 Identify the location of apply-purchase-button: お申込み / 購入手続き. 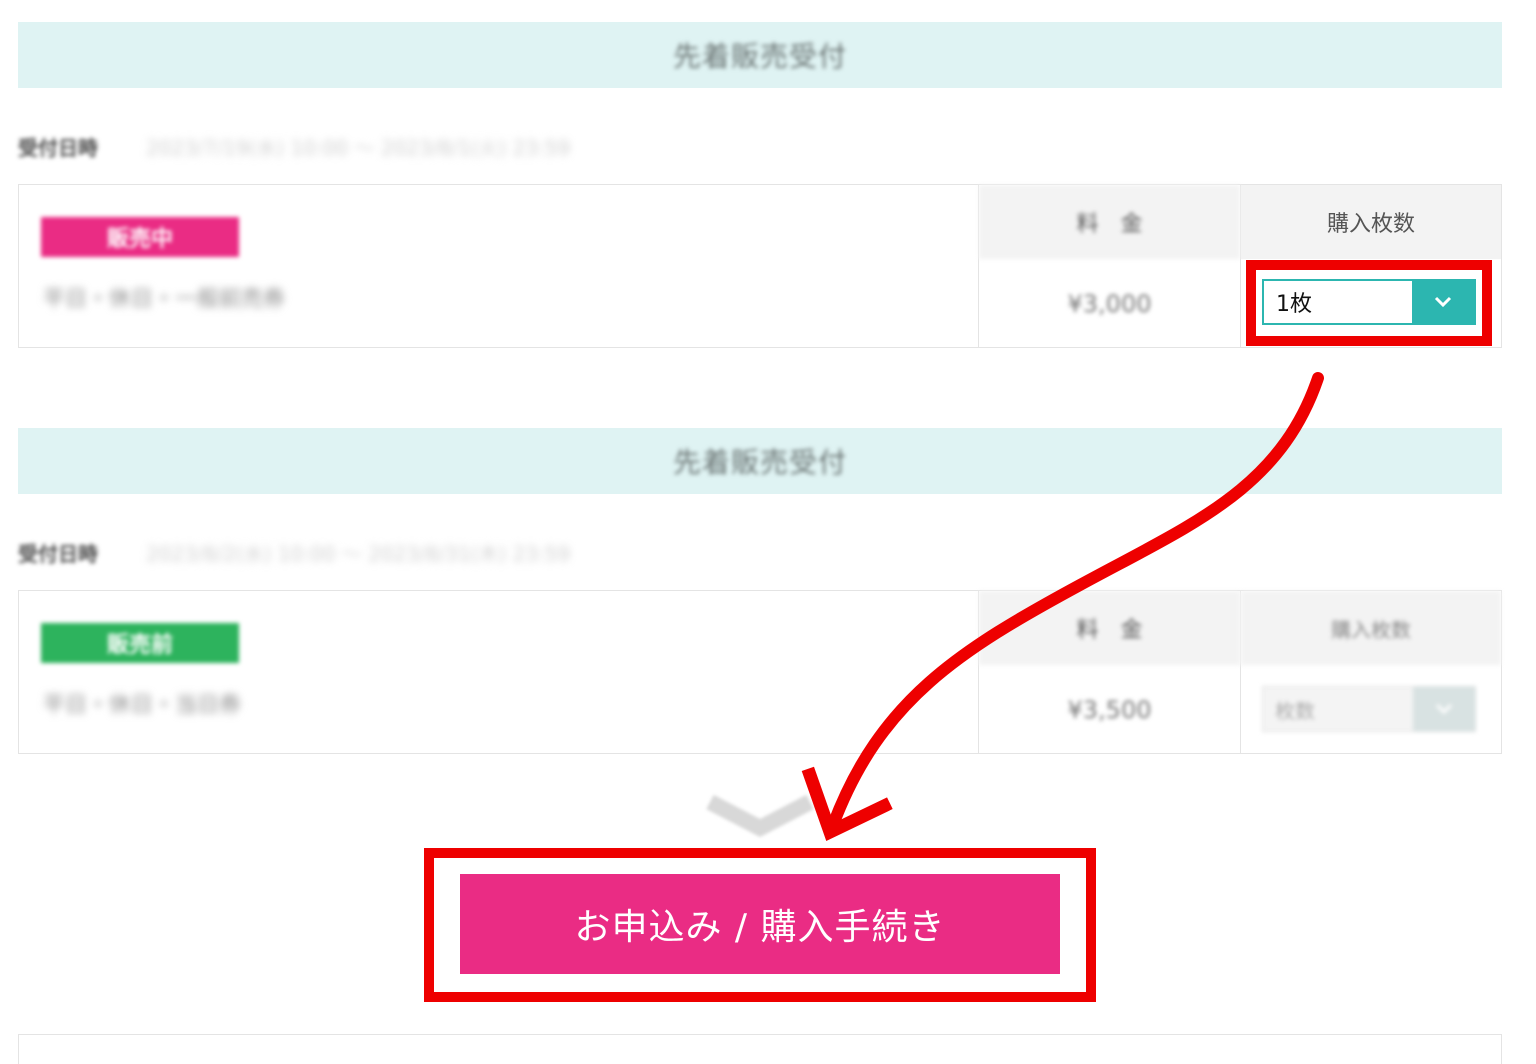
(760, 924).